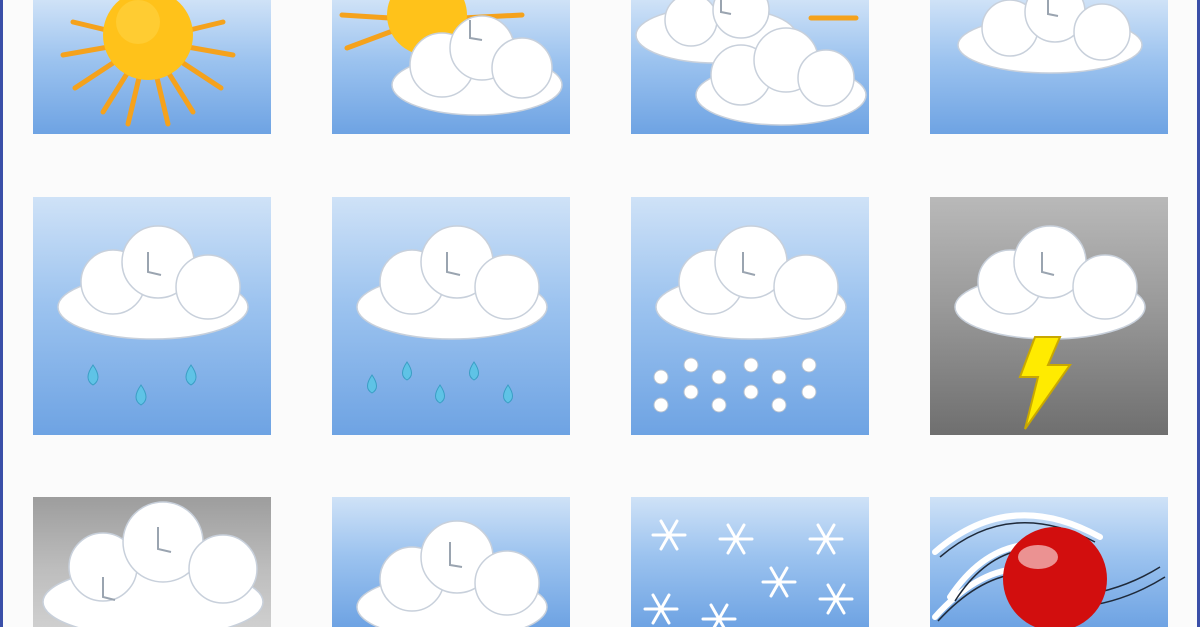 This screenshot has width=1200, height=627. I want to click on overcast-tile, so click(152, 562).